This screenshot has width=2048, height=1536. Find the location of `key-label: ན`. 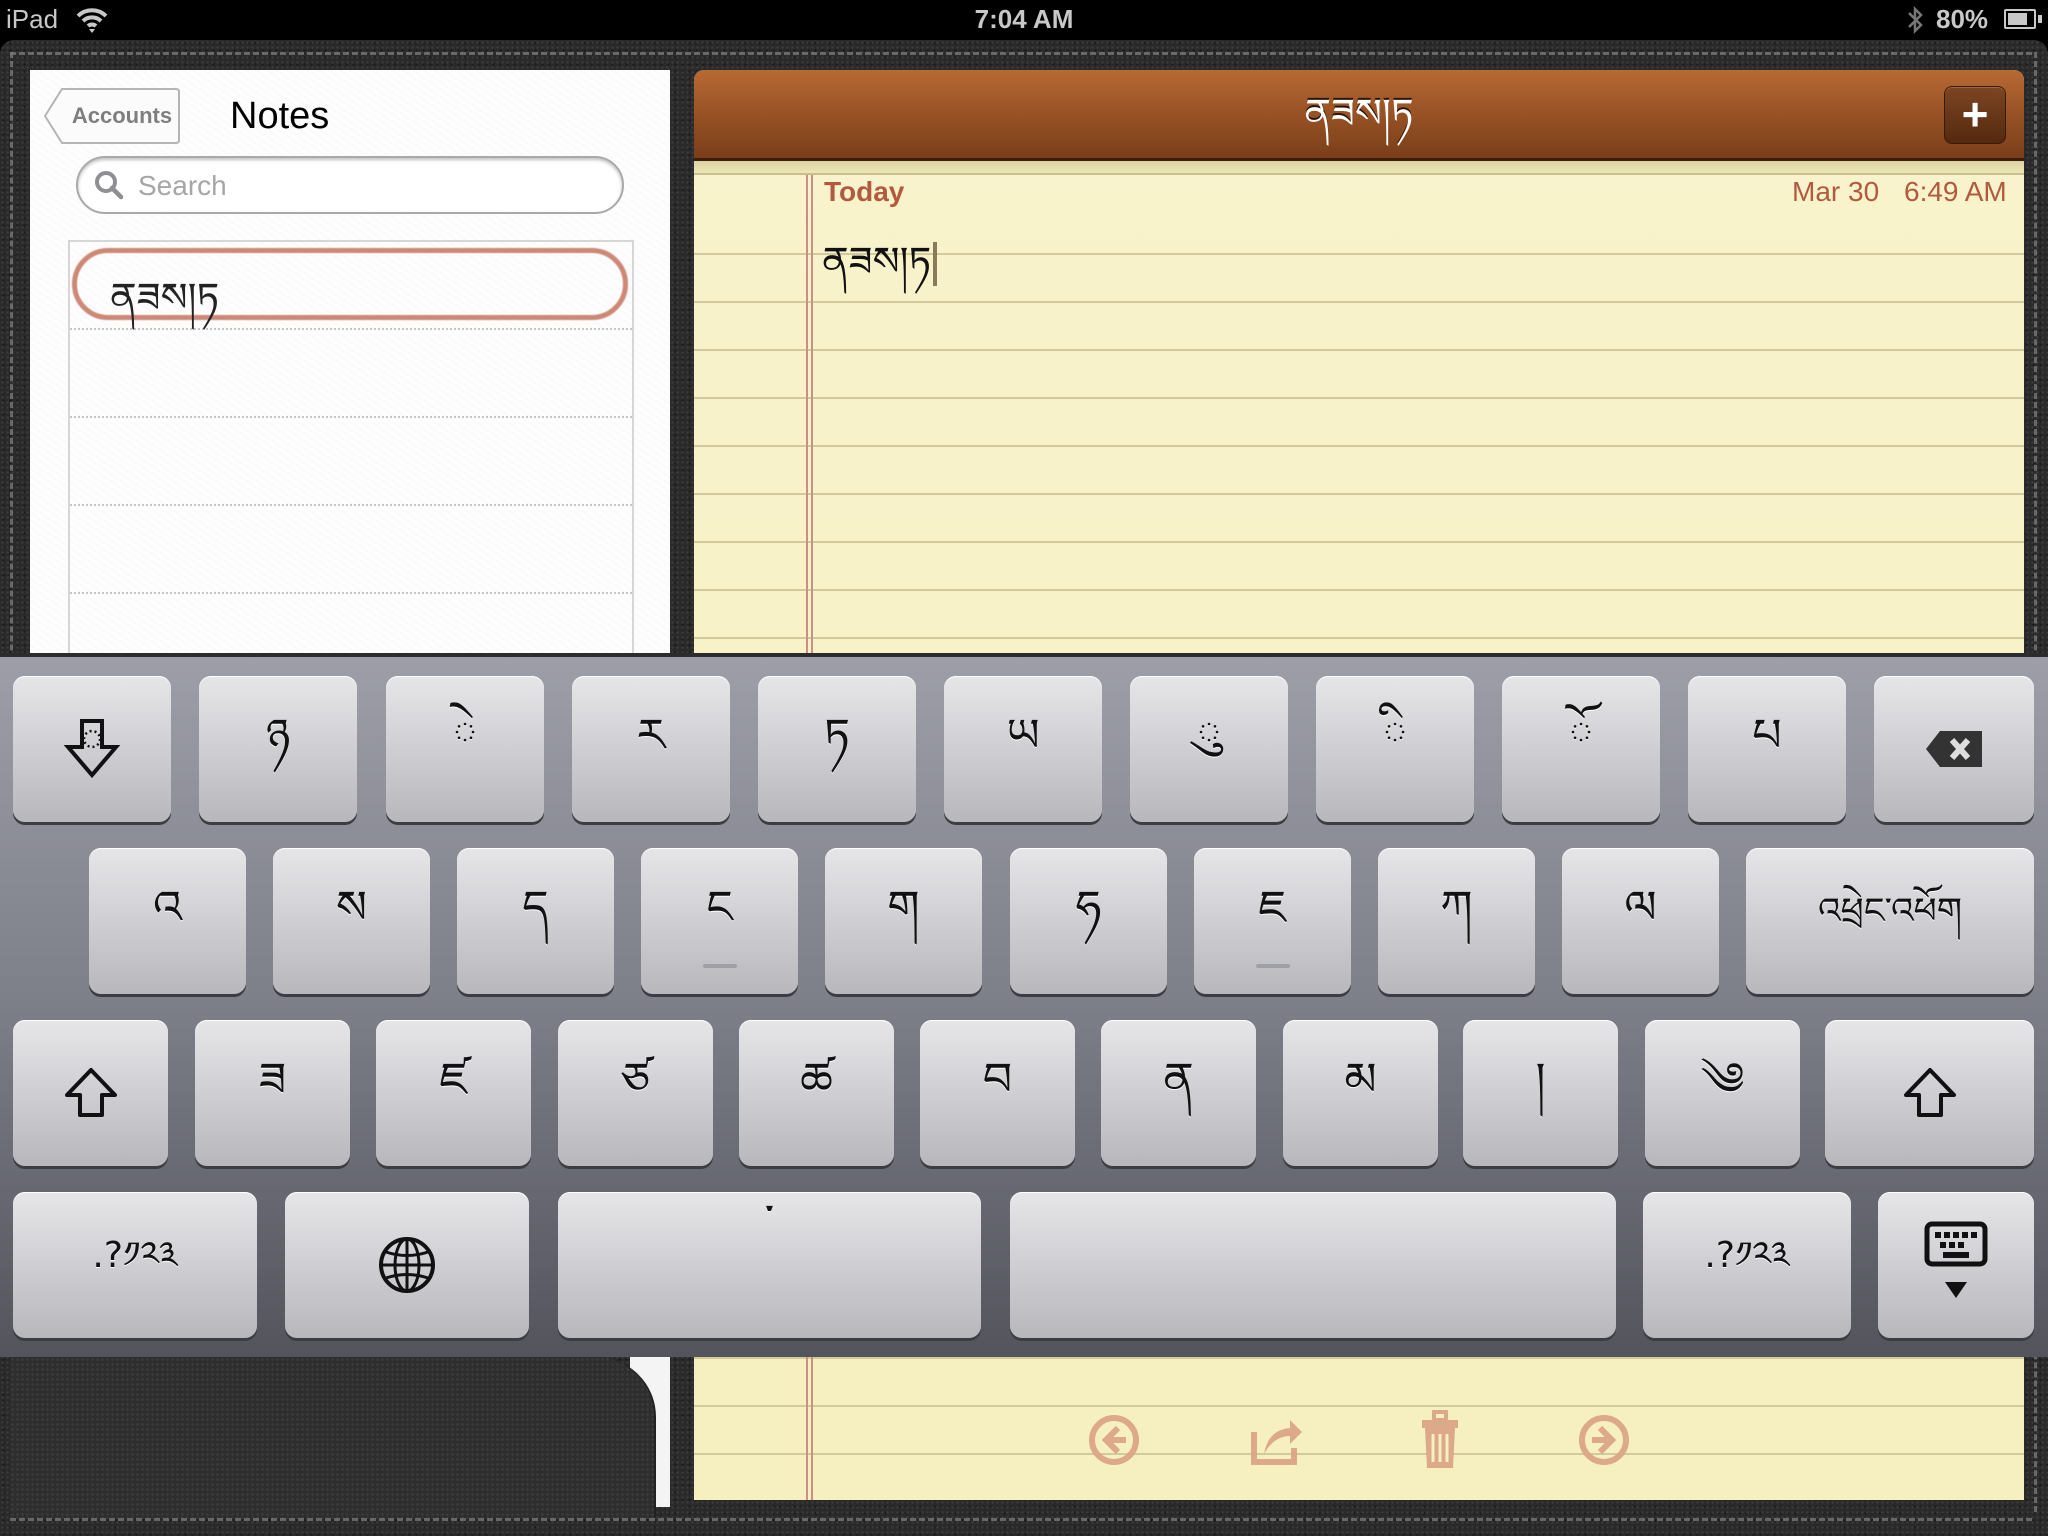

key-label: ན is located at coordinates (1178, 1078).